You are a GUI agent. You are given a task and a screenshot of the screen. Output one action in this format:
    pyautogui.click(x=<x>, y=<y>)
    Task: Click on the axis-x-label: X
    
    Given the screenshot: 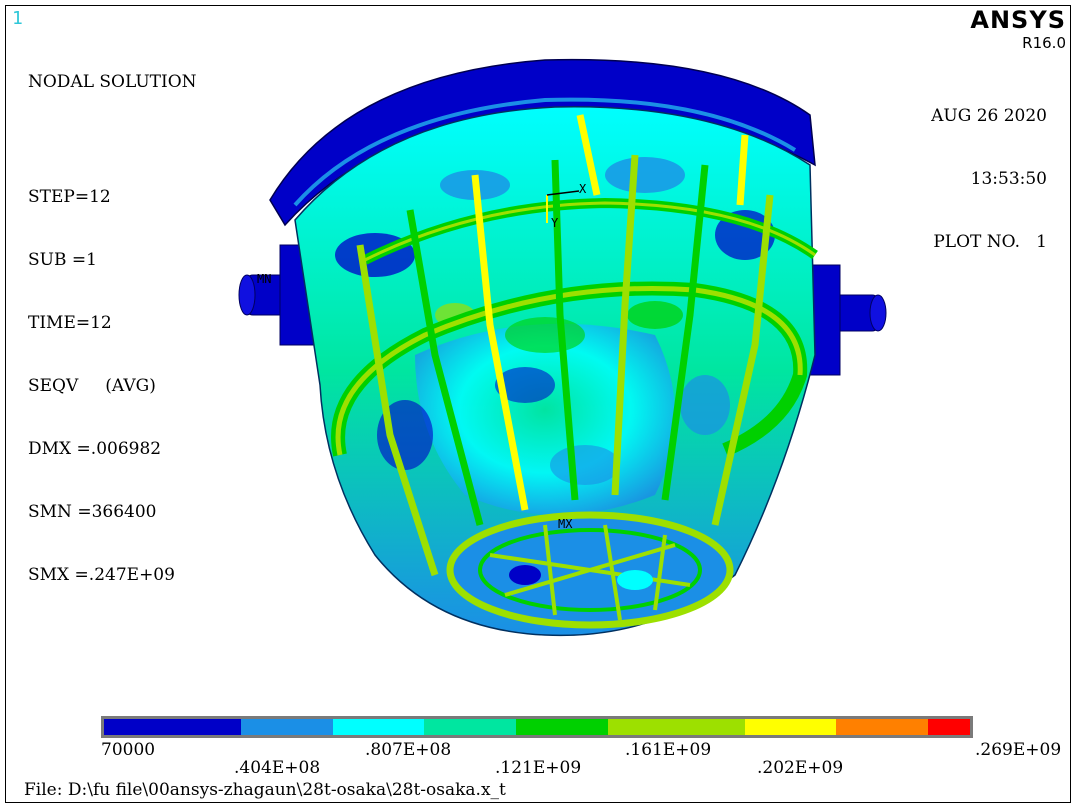 What is the action you would take?
    pyautogui.click(x=583, y=189)
    